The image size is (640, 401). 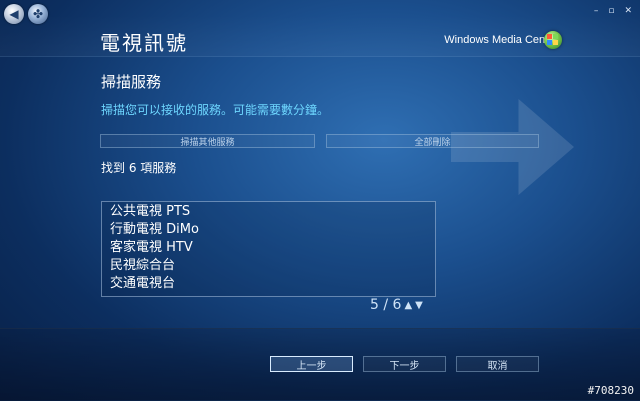 I want to click on page-indicator: 5 / 6, so click(x=386, y=305).